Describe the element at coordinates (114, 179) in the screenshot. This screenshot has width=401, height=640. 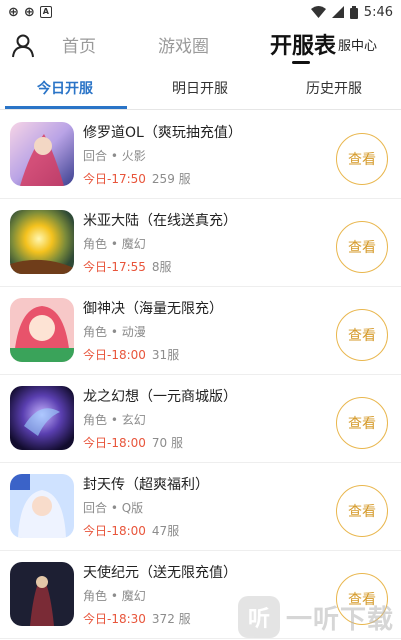
I see `open-time: 今日-17:50` at that location.